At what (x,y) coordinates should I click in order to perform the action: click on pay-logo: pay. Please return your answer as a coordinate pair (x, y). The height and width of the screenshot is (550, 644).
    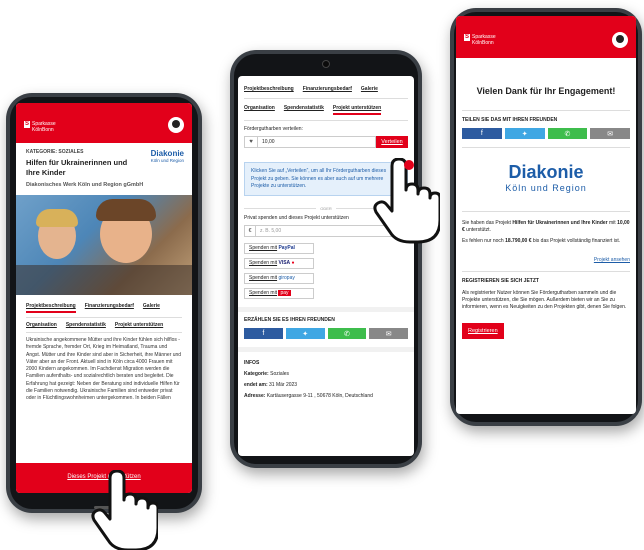
    Looking at the image, I should click on (284, 293).